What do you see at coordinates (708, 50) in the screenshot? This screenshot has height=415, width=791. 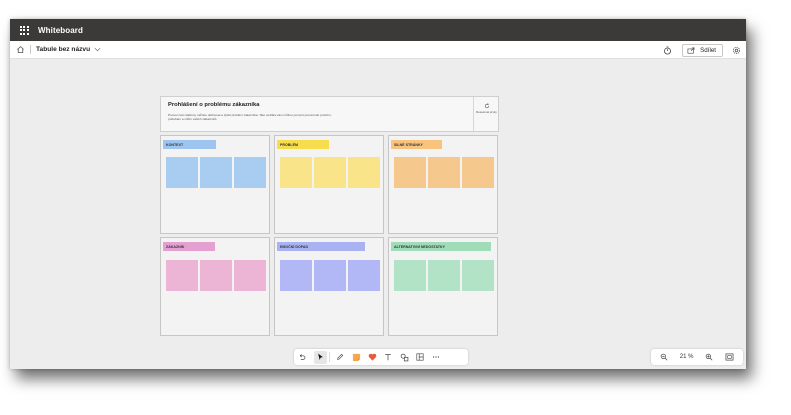 I see `share-label: Sdílet` at bounding box center [708, 50].